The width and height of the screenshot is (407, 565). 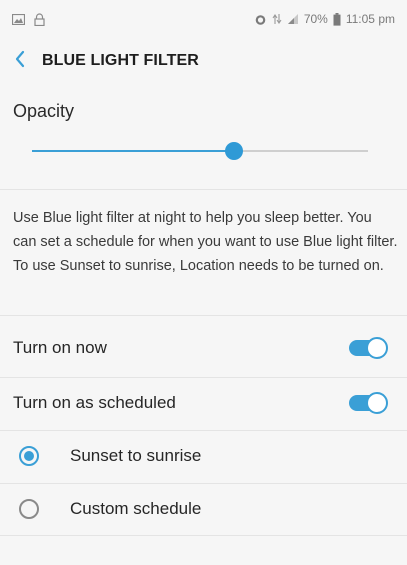 What do you see at coordinates (136, 508) in the screenshot?
I see `custom-schedule-label: Custom schedule` at bounding box center [136, 508].